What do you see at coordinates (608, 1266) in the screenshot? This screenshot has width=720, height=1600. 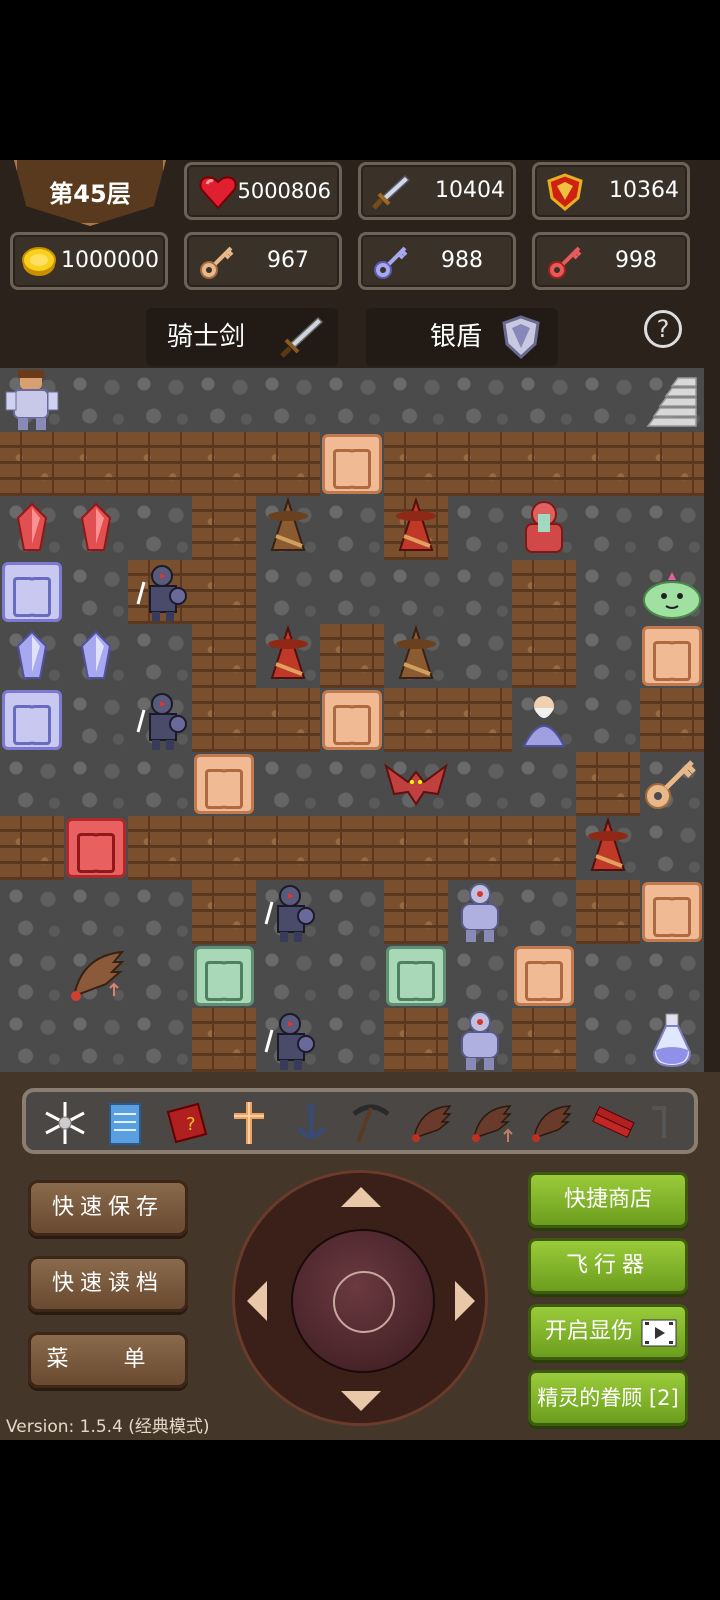 I see `fly-button: 飞行器` at bounding box center [608, 1266].